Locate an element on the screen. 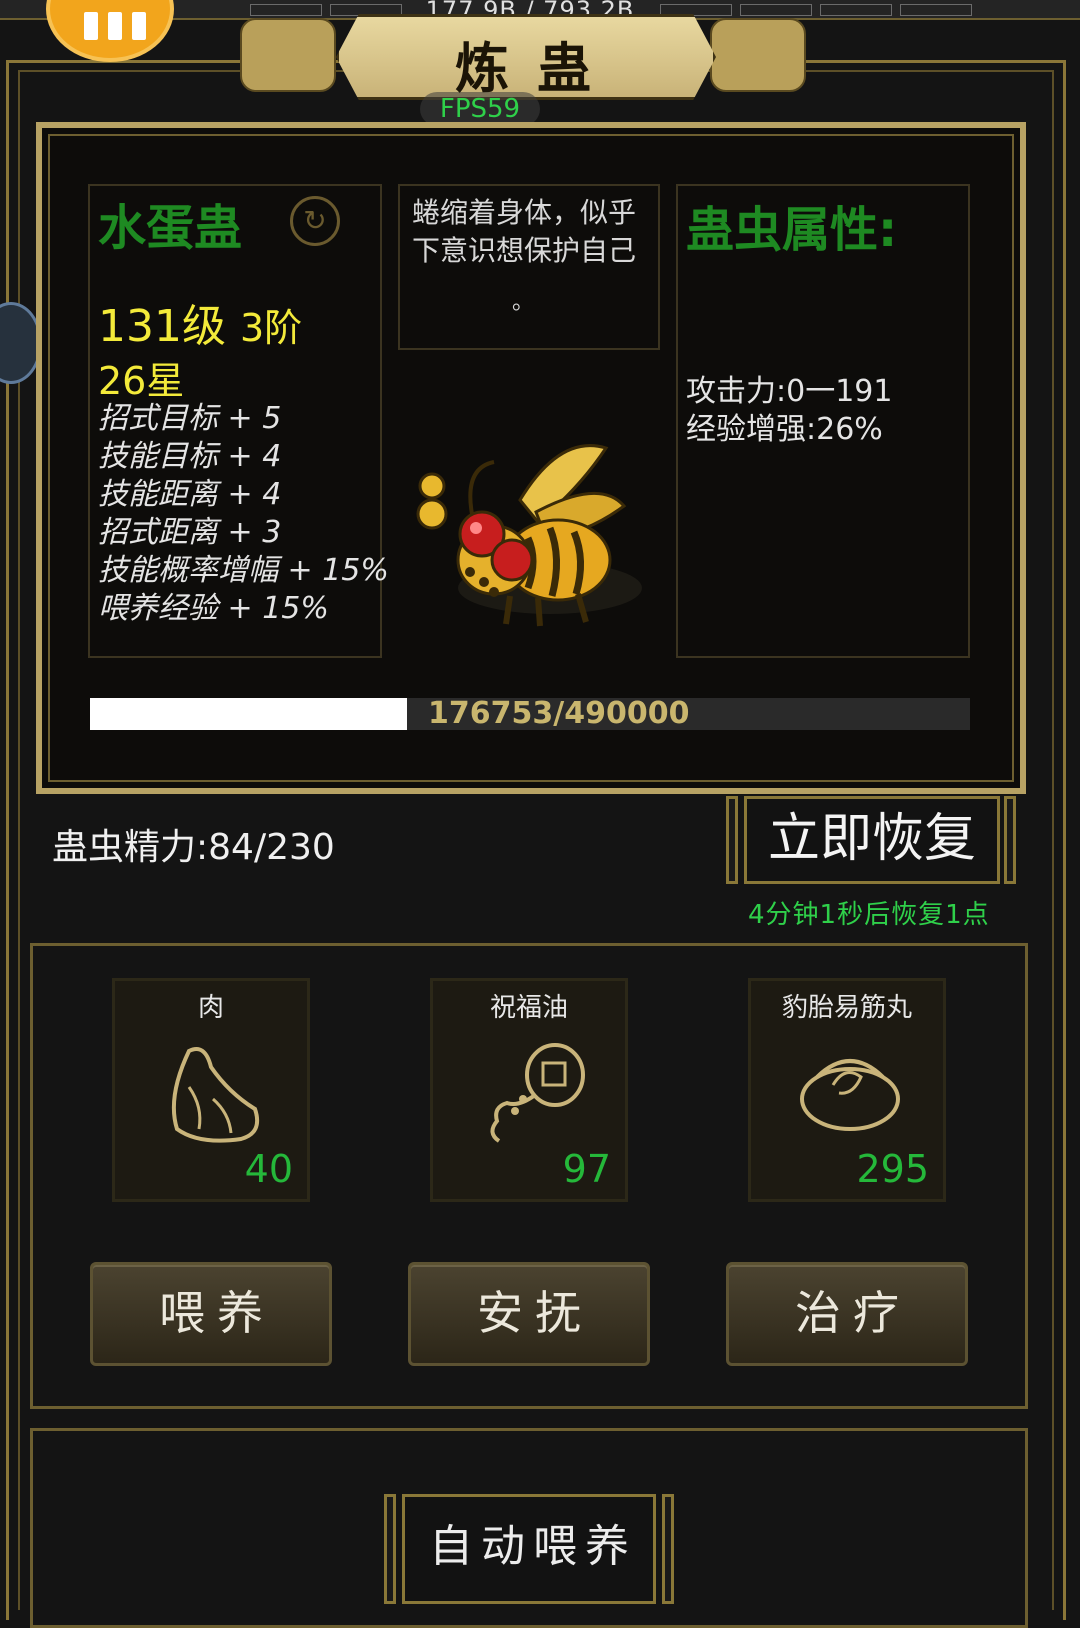  level-value: 131级 is located at coordinates (162, 326).